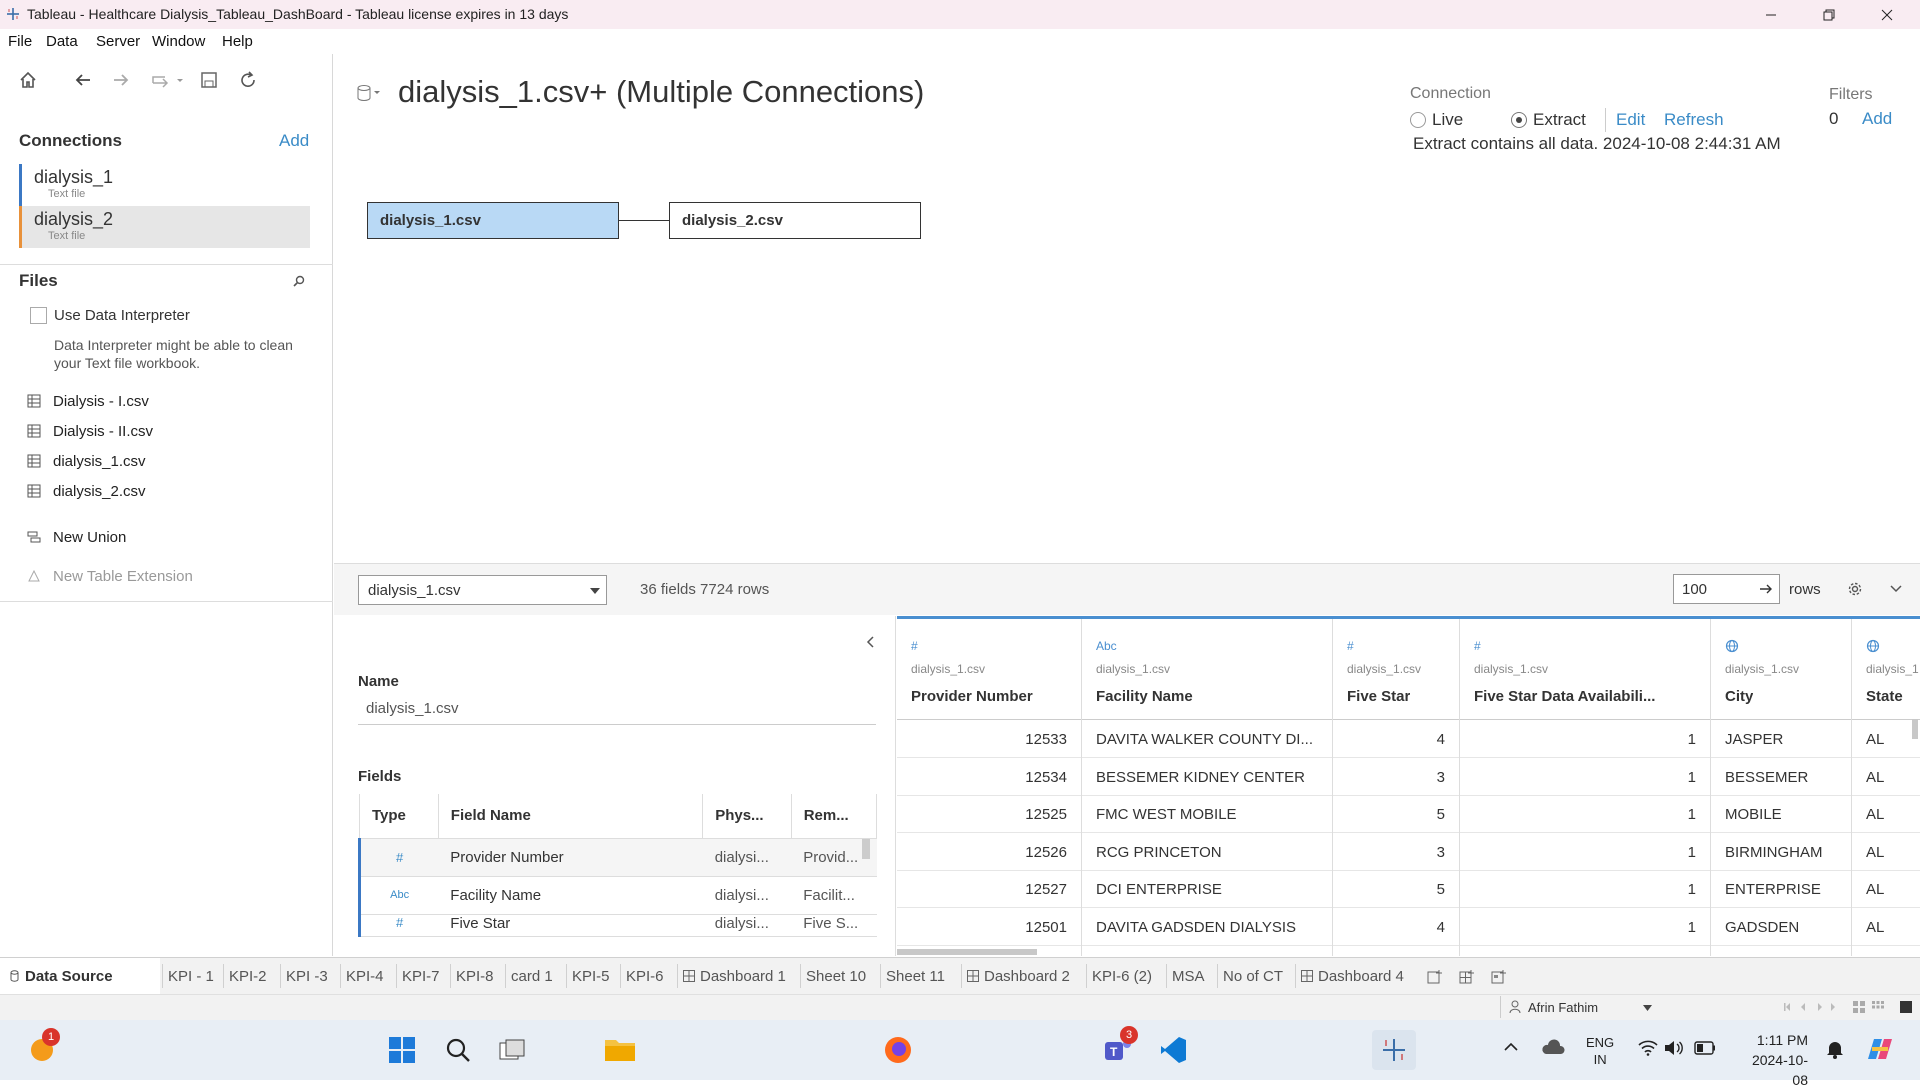 This screenshot has height=1090, width=1920. I want to click on field-name: Provider Number, so click(570, 857).